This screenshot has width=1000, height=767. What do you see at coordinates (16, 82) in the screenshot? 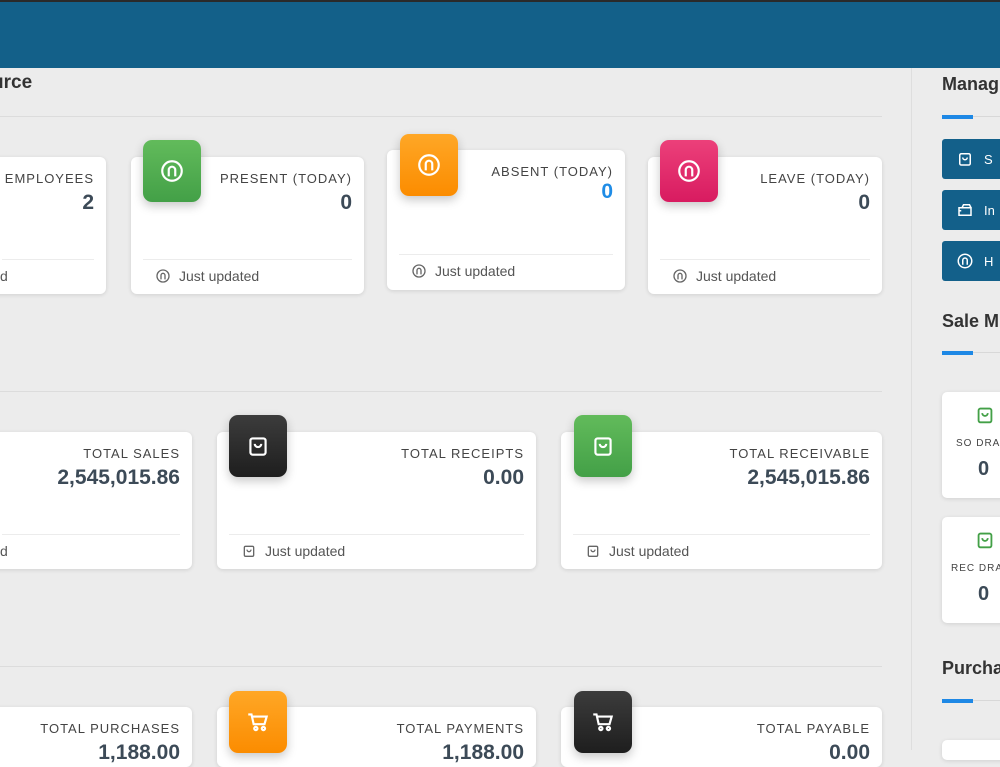
I see `section-title-human-resource: urce` at bounding box center [16, 82].